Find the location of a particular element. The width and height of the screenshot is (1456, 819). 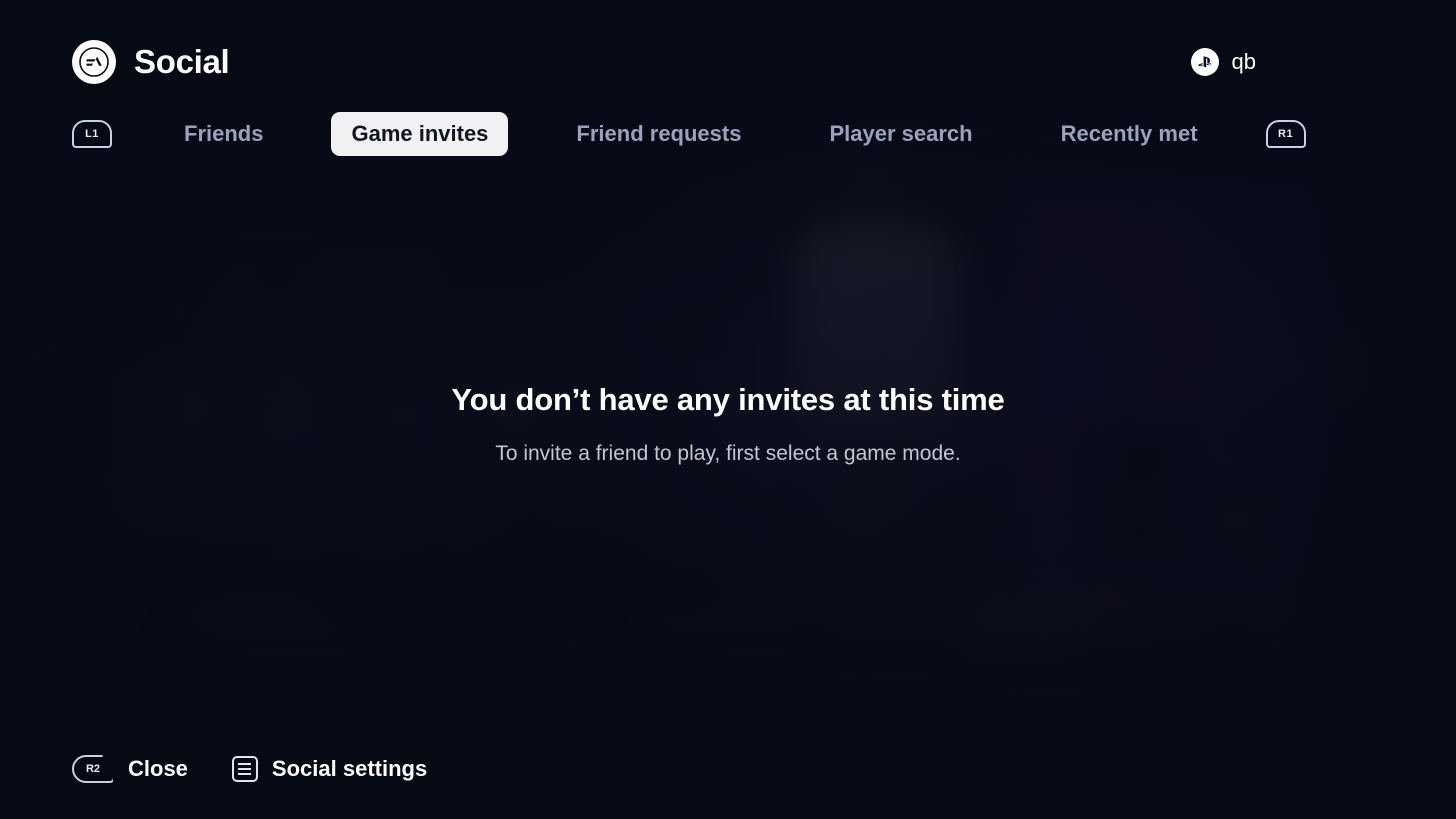

tab-player-search: Player search is located at coordinates (900, 134).